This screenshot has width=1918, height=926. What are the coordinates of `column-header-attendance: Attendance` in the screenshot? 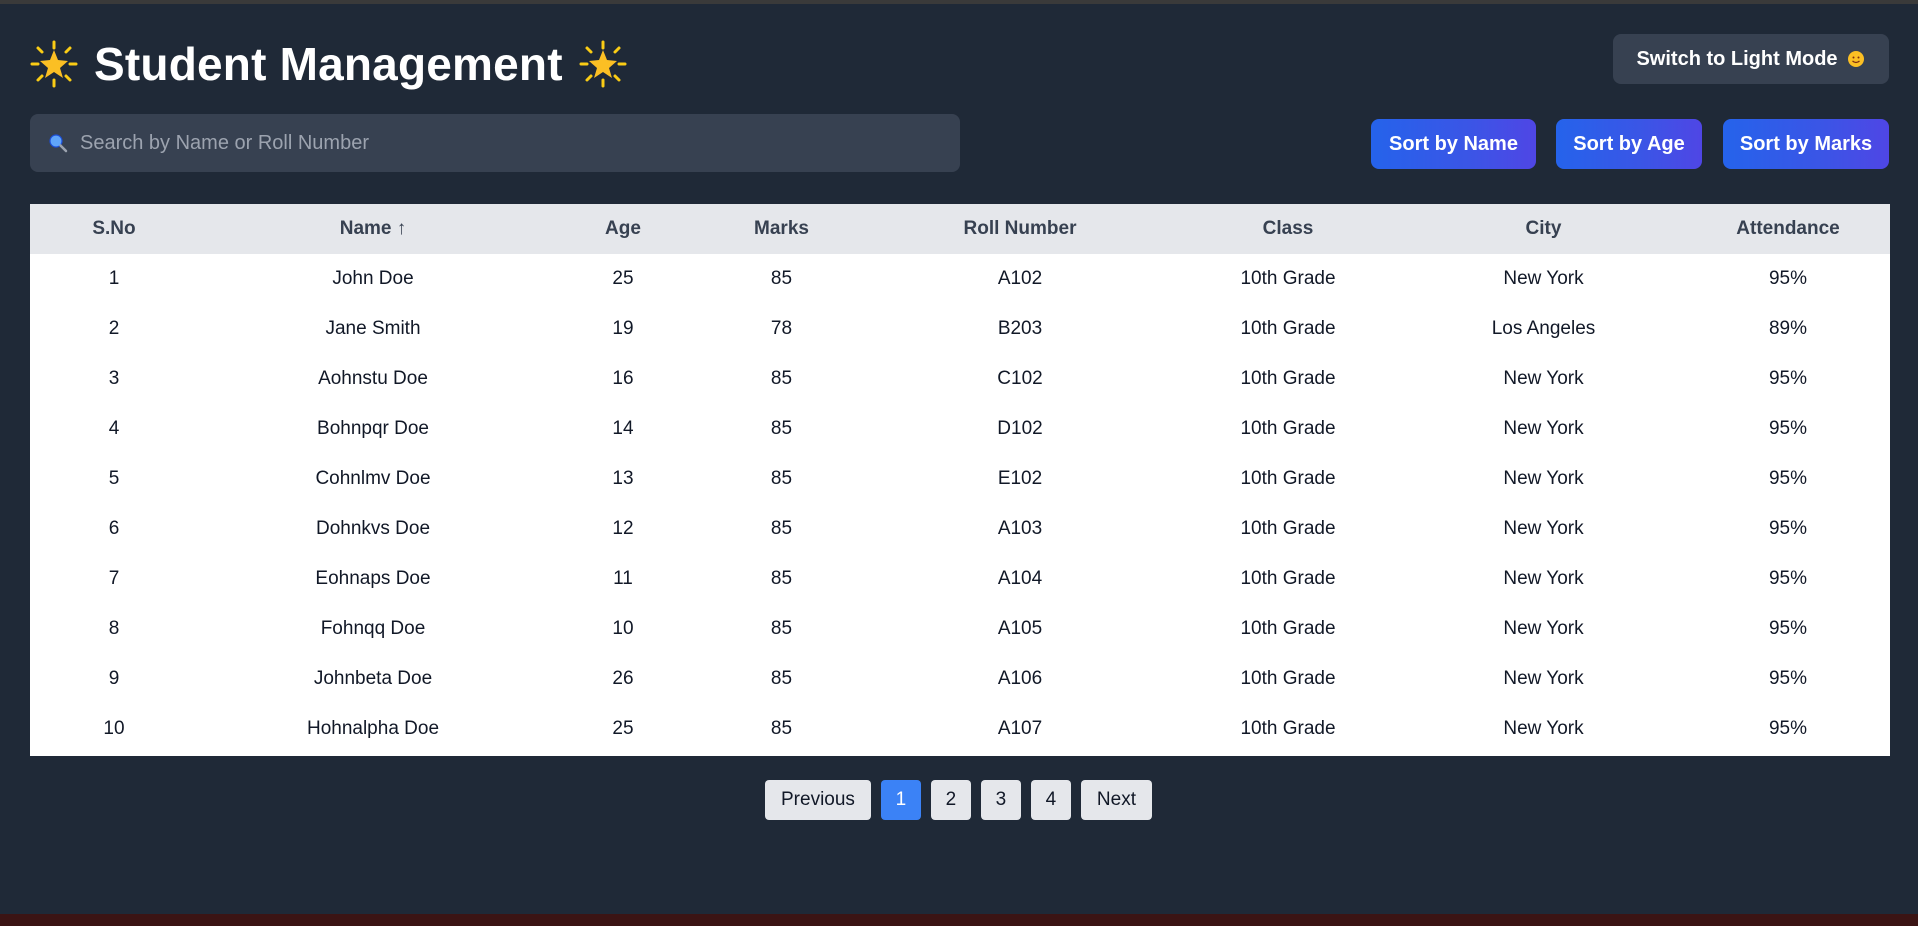 It's located at (1788, 229).